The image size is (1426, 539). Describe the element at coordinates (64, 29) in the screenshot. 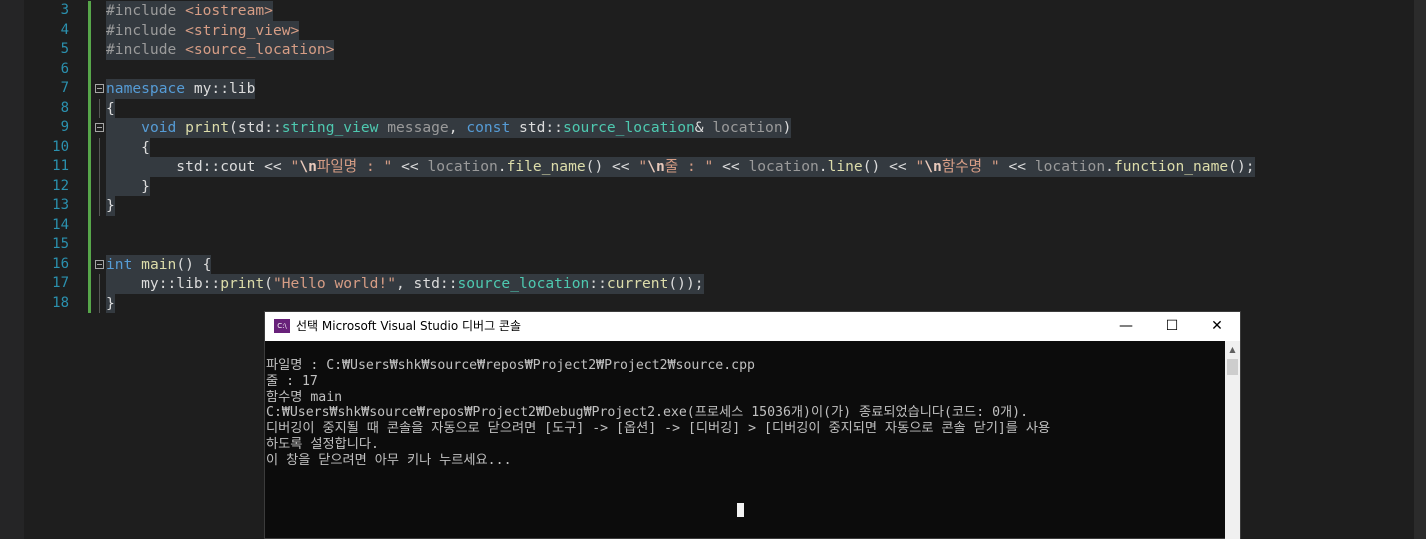

I see `line-number: 4` at that location.